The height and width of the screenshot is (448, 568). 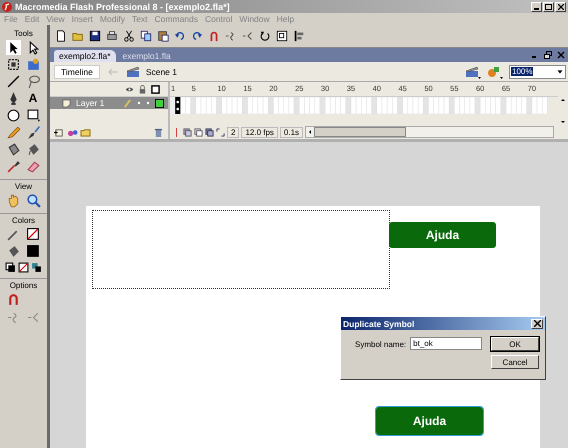 I want to click on minimize-button, so click(x=536, y=7).